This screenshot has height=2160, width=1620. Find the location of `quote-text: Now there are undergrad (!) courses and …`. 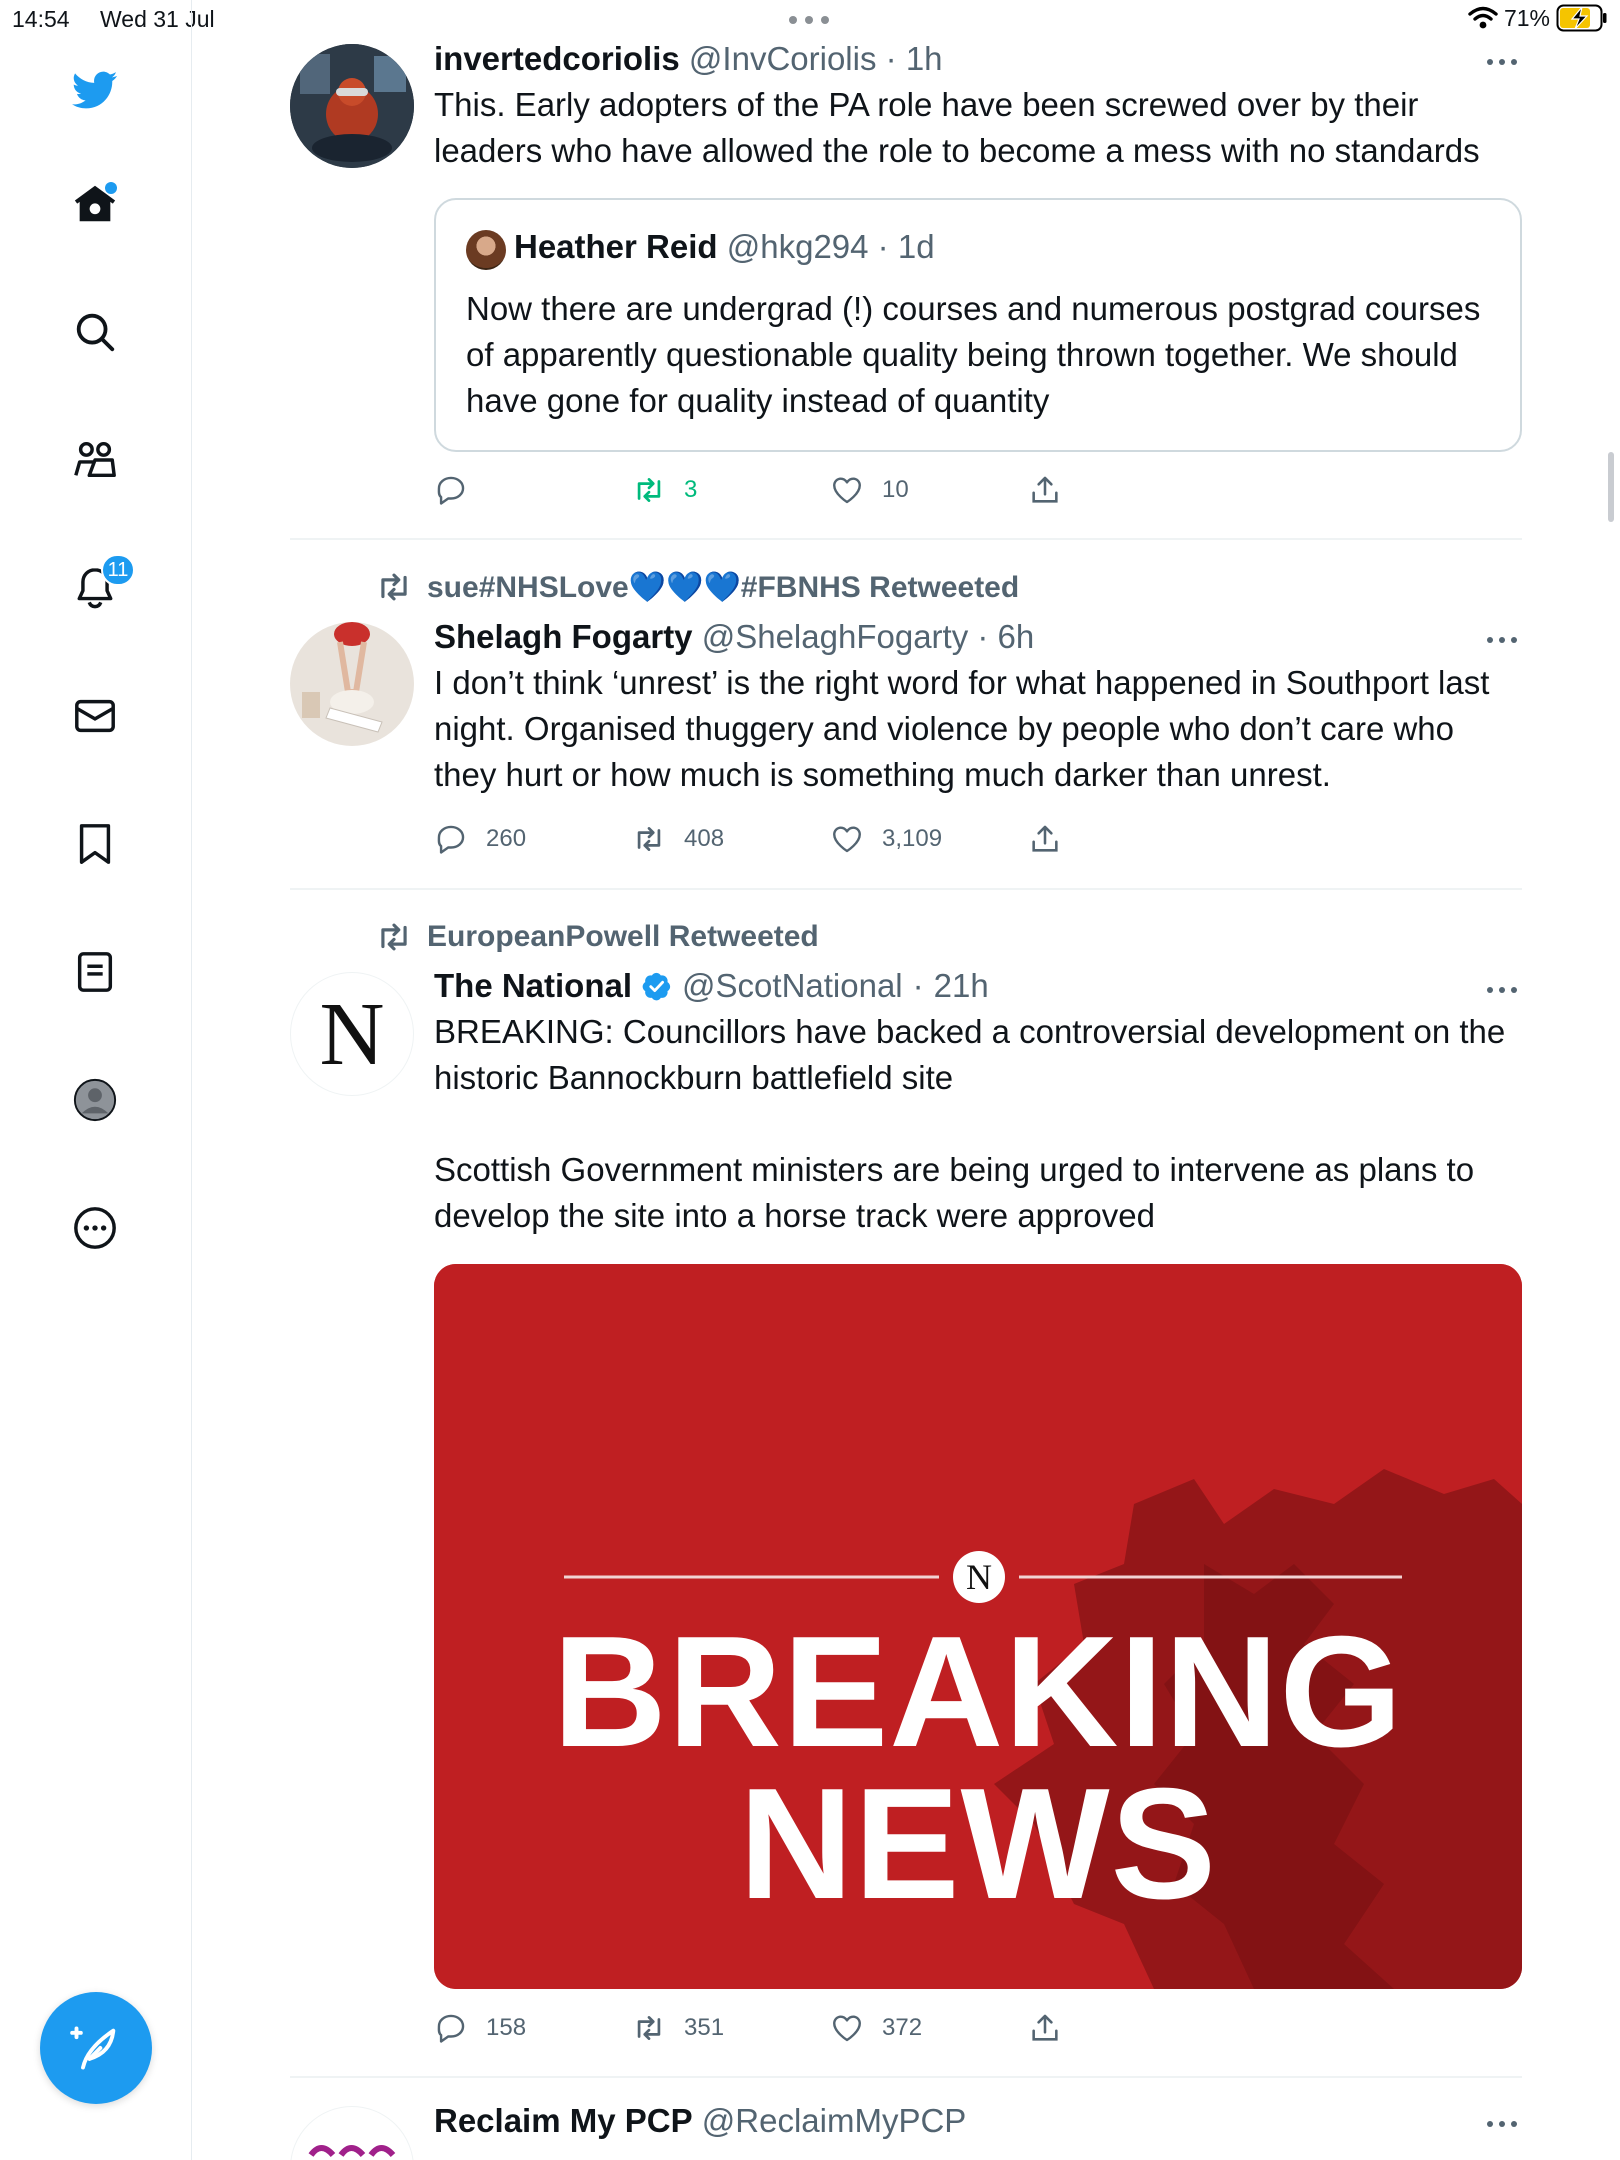

quote-text: Now there are undergrad (!) courses and … is located at coordinates (973, 354).